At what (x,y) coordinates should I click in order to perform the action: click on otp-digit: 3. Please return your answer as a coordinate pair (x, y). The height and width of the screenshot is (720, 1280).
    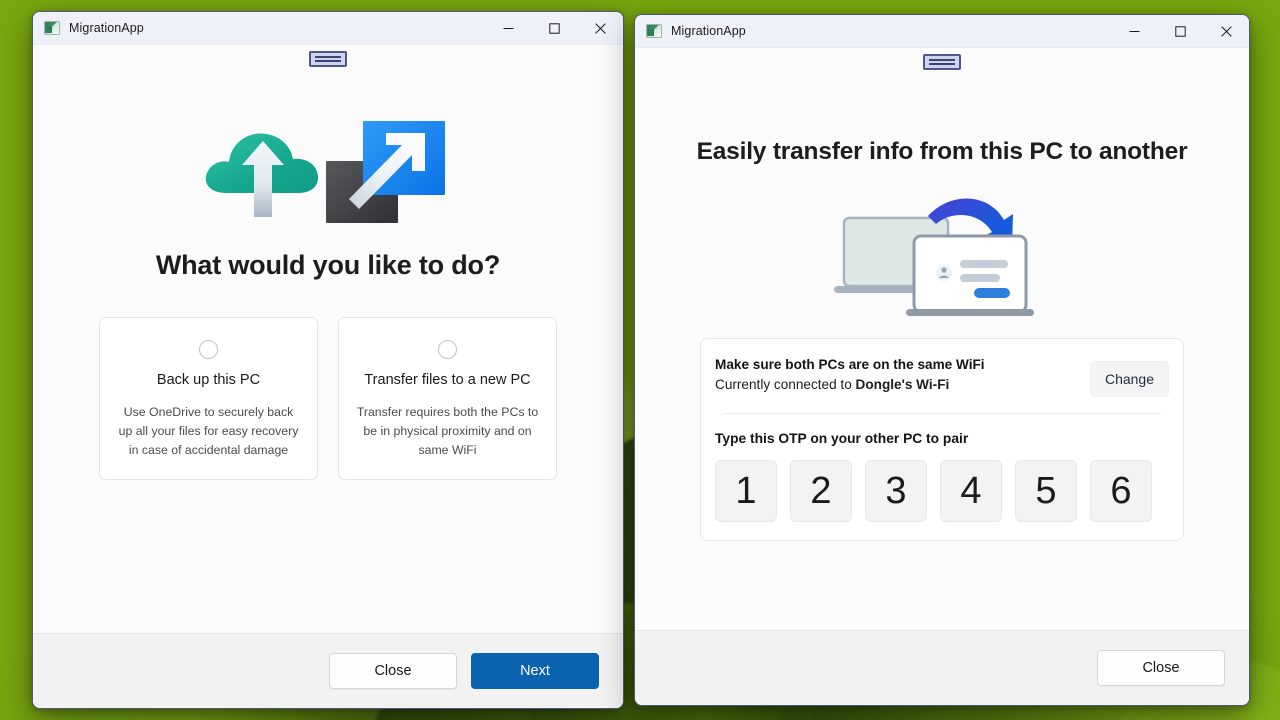
    Looking at the image, I should click on (896, 491).